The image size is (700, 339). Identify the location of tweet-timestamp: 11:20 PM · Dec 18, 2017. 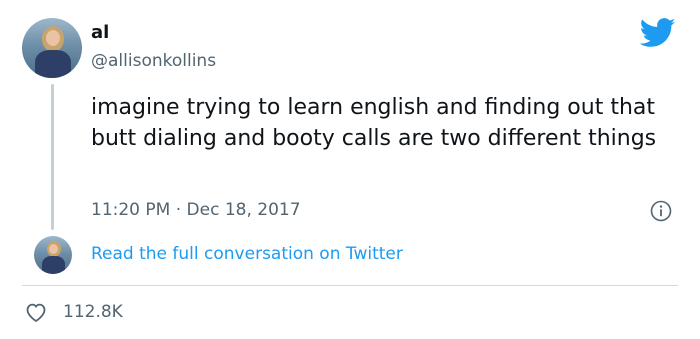
(196, 210).